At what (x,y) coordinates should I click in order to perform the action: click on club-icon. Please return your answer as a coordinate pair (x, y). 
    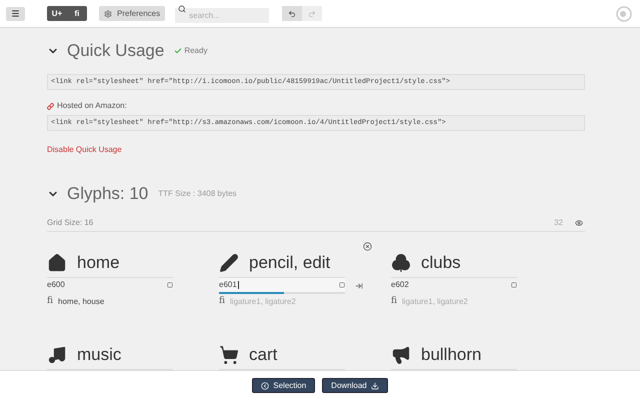
    Looking at the image, I should click on (401, 262).